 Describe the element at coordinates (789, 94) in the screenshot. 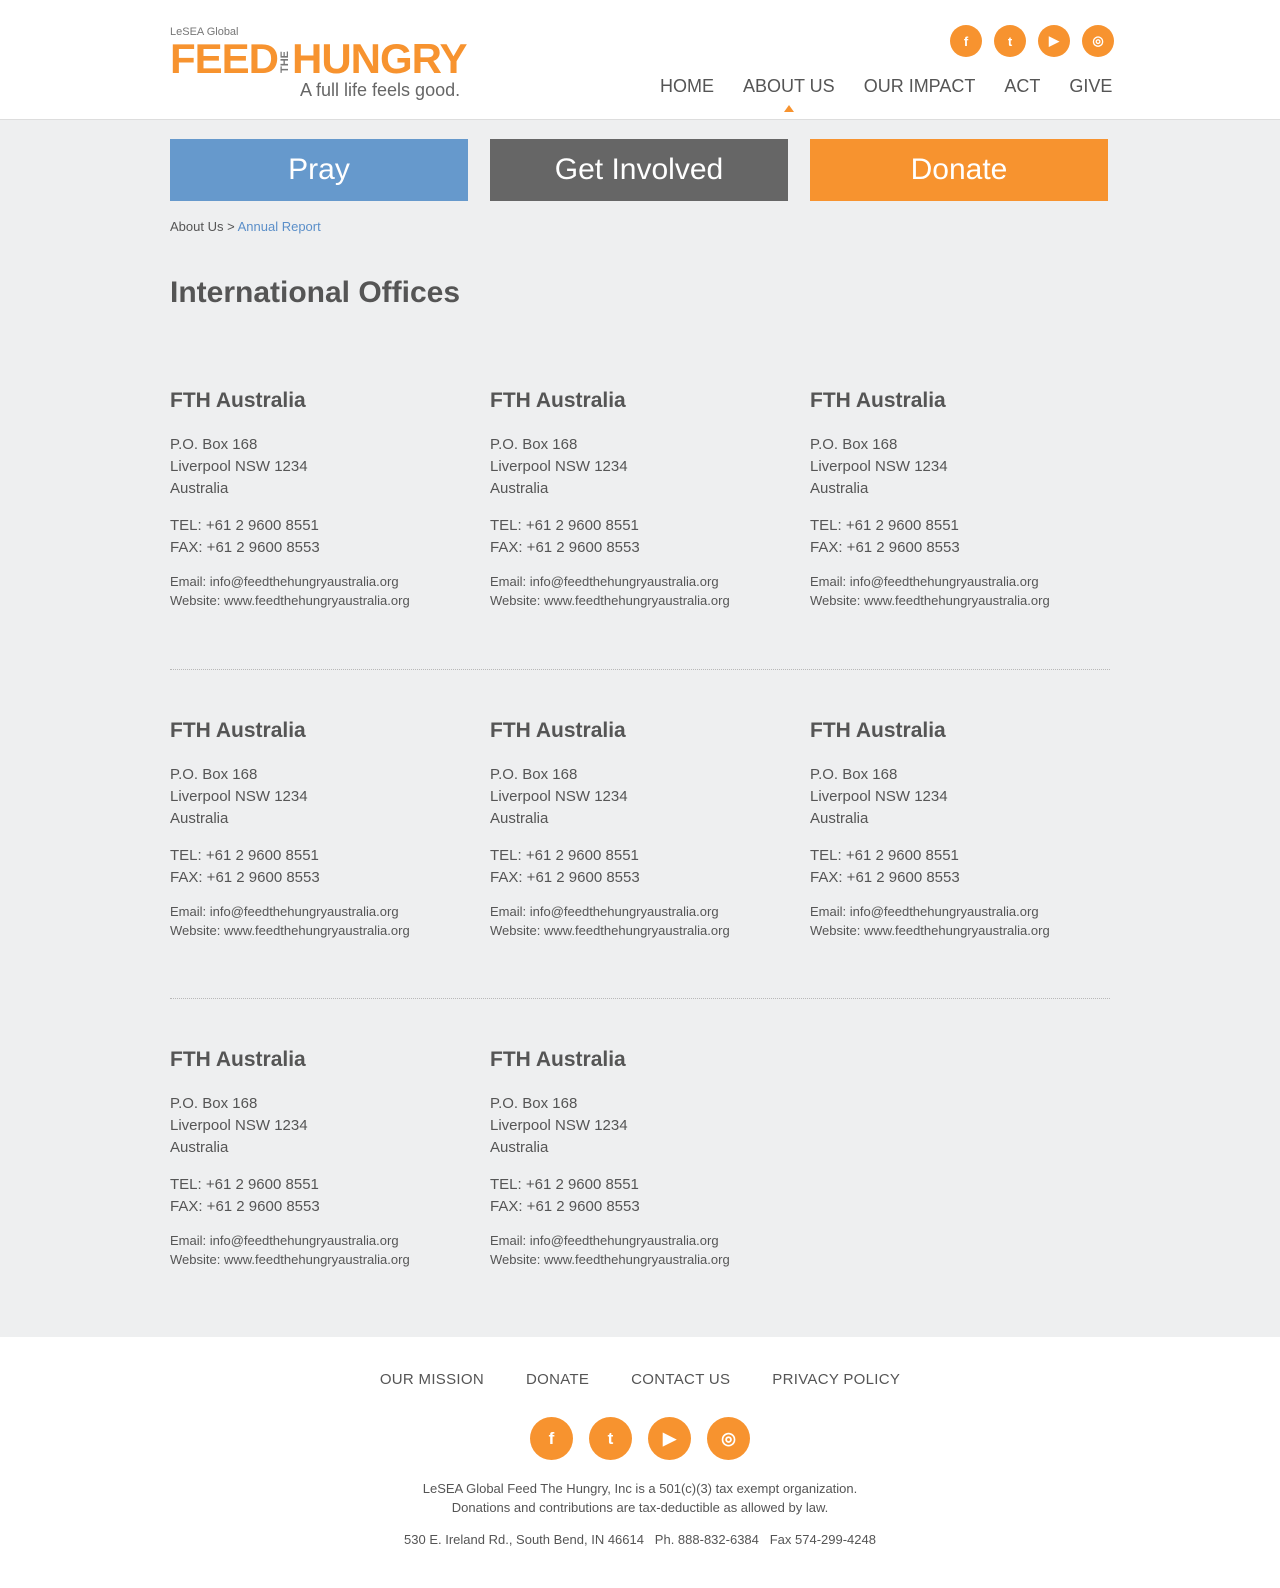

I see `nav-about-us: ABOUT US` at that location.